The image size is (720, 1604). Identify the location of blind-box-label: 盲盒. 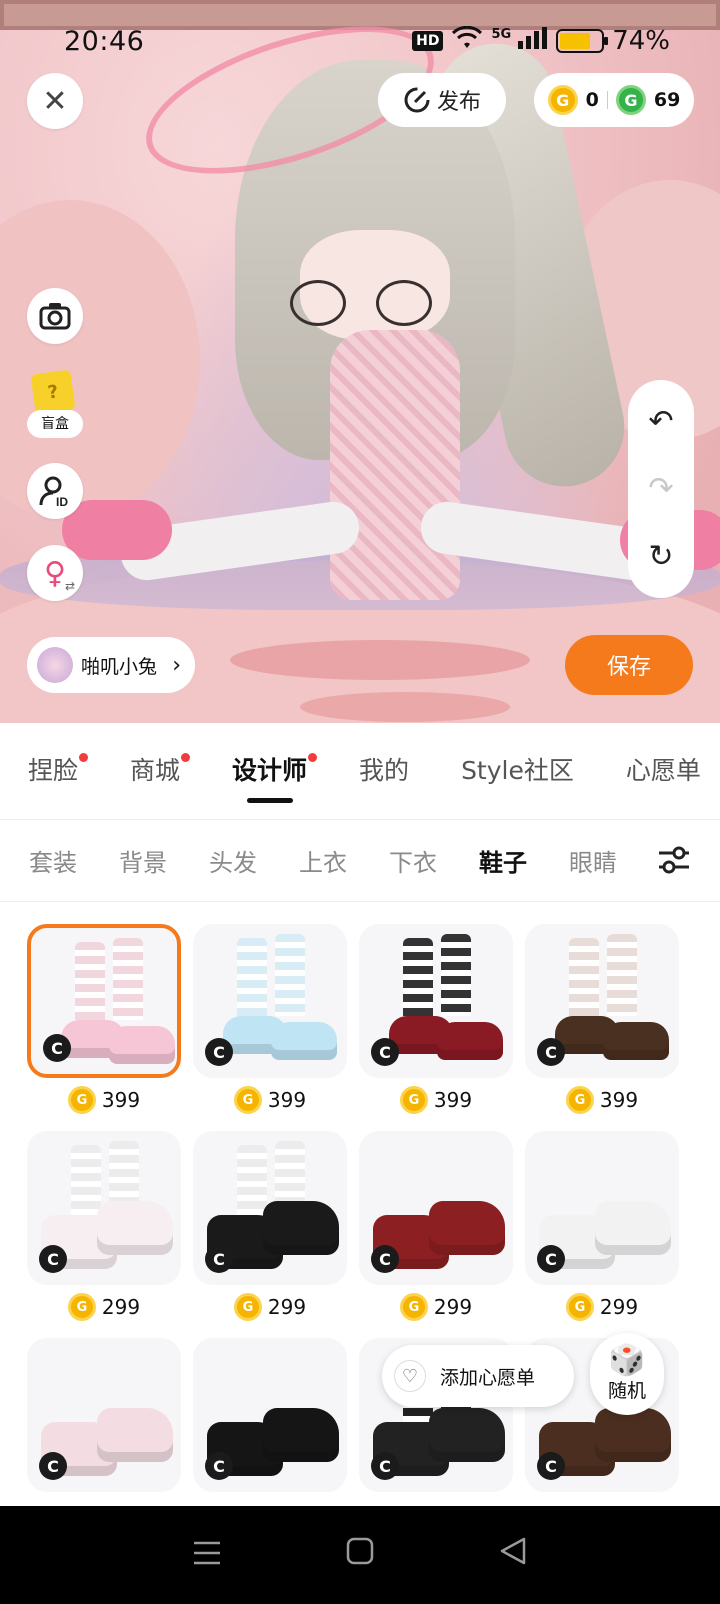
(55, 424).